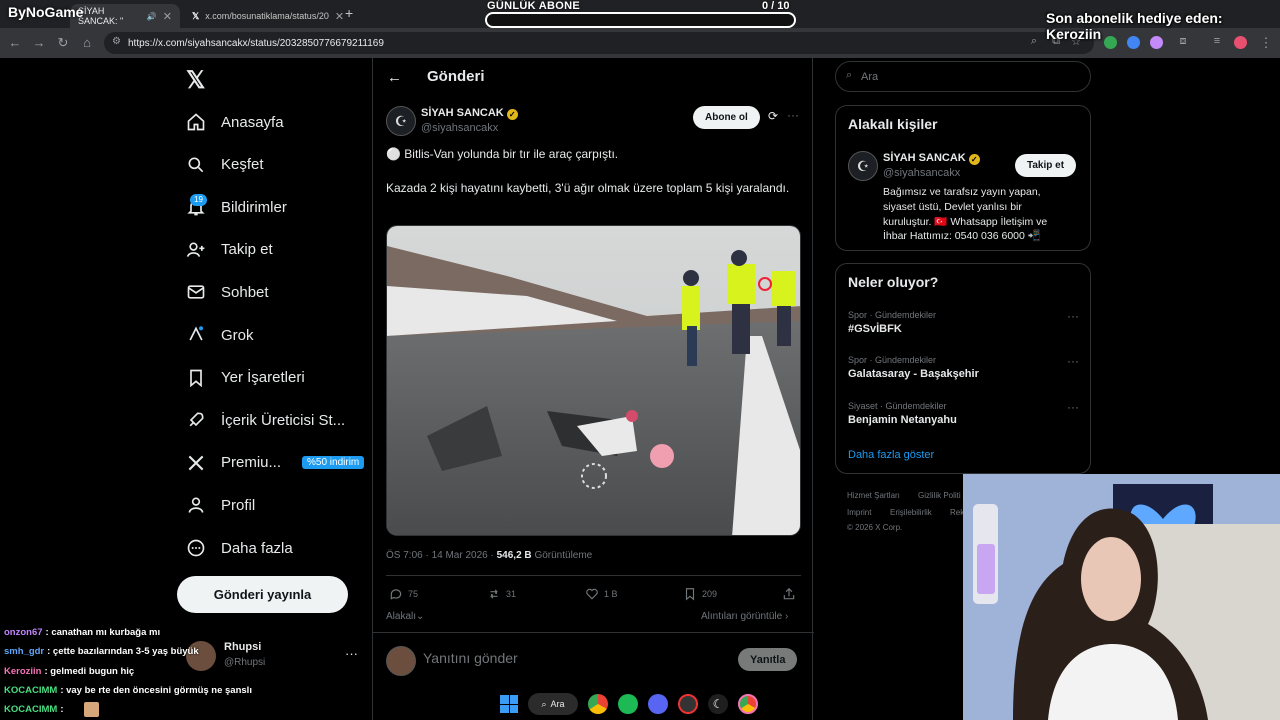 The width and height of the screenshot is (1280, 720). What do you see at coordinates (921, 173) in the screenshot?
I see `related-handle: @siyahsancakx` at bounding box center [921, 173].